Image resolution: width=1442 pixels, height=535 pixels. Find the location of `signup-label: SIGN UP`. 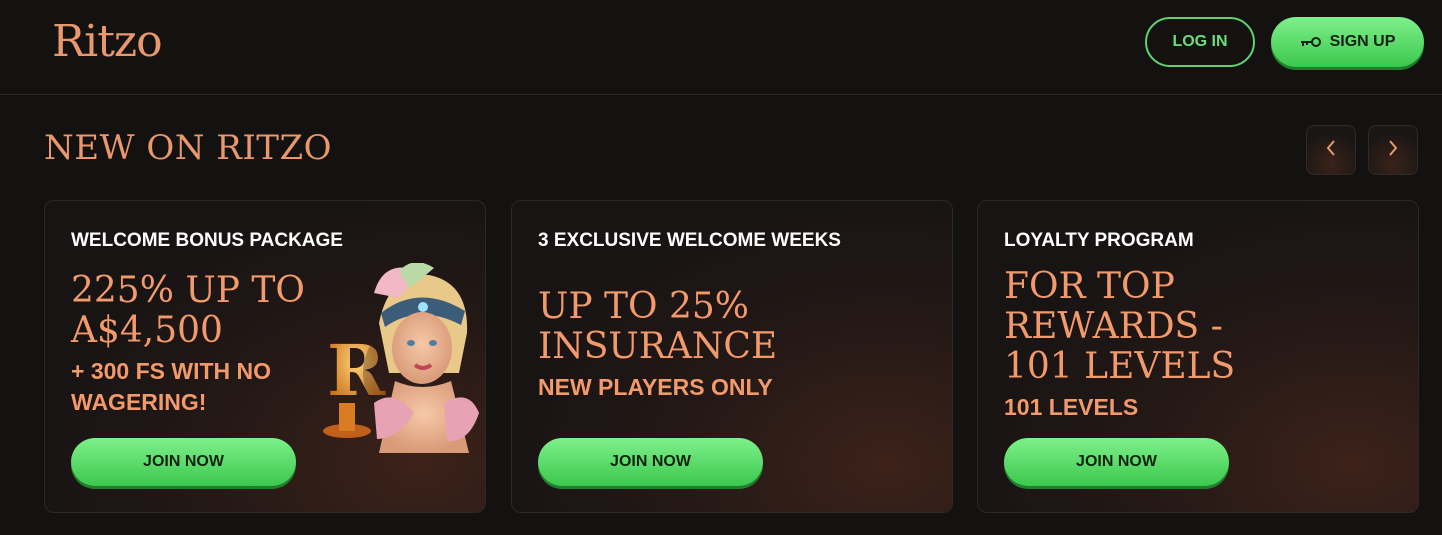

signup-label: SIGN UP is located at coordinates (1362, 41).